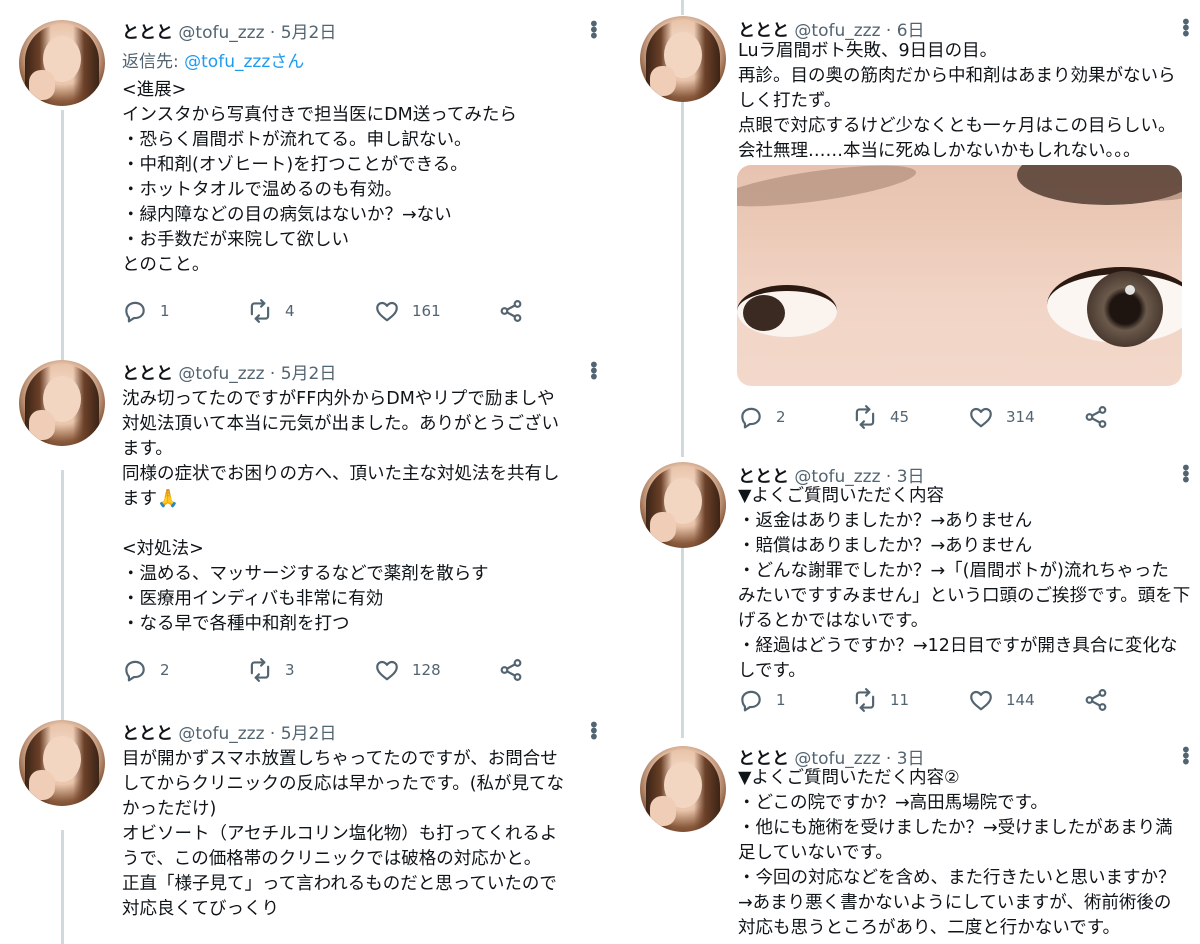 Image resolution: width=1200 pixels, height=944 pixels. Describe the element at coordinates (781, 700) in the screenshot. I see `reply-count: 1` at that location.